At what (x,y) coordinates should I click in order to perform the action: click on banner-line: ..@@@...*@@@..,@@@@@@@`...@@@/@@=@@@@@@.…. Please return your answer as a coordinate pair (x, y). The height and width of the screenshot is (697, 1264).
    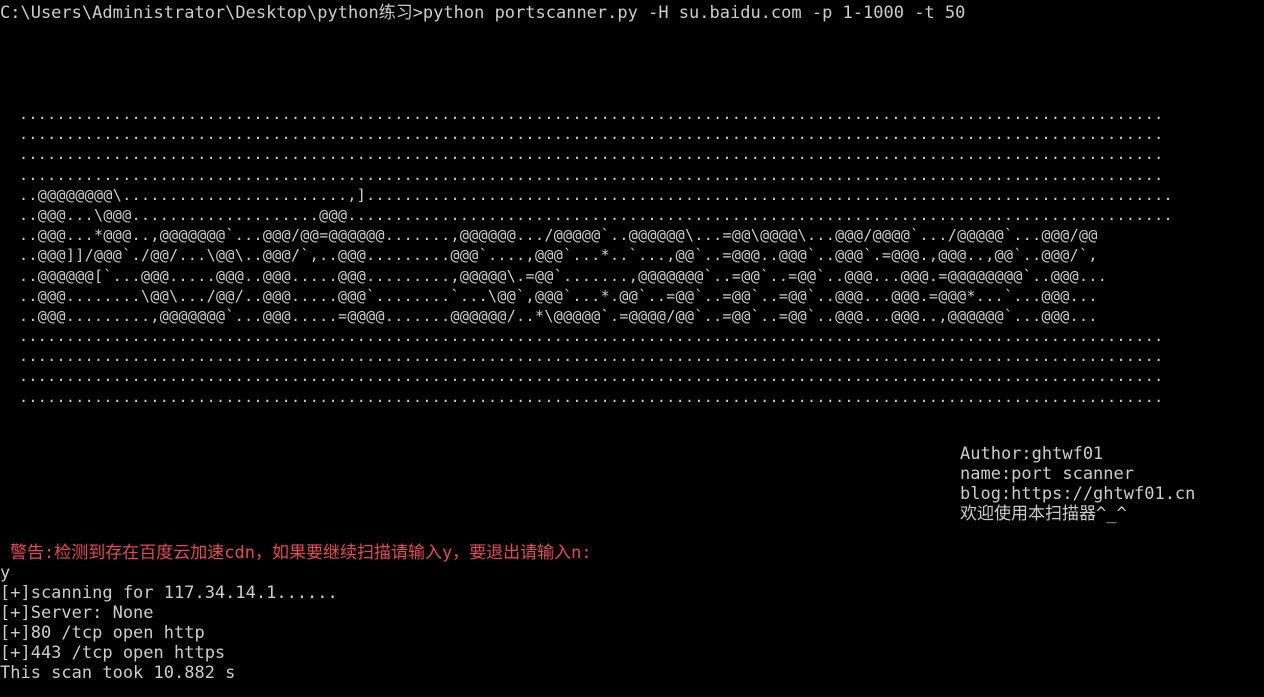
    Looking at the image, I should click on (558, 235).